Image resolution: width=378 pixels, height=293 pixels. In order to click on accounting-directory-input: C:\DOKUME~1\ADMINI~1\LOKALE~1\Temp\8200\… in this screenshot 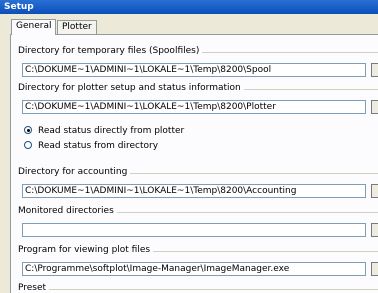, I will do `click(194, 191)`.